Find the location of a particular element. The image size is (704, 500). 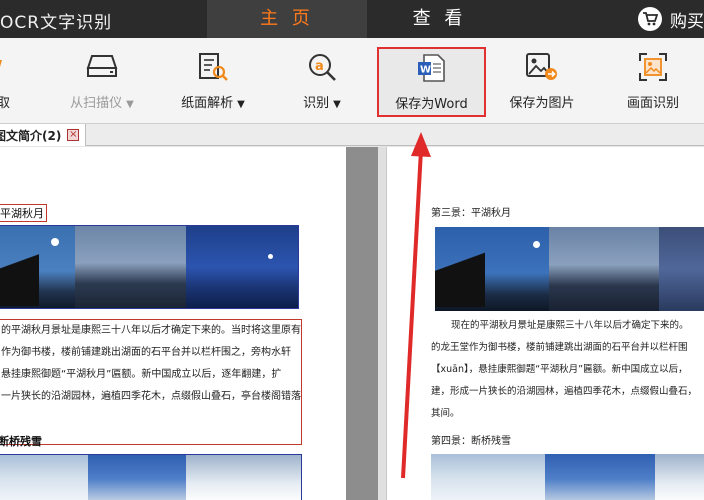

paragraph-line: 的龙王堂作为御书楼，楼前铺建跳出湖面的石平台并以栏杆围 is located at coordinates (559, 347).